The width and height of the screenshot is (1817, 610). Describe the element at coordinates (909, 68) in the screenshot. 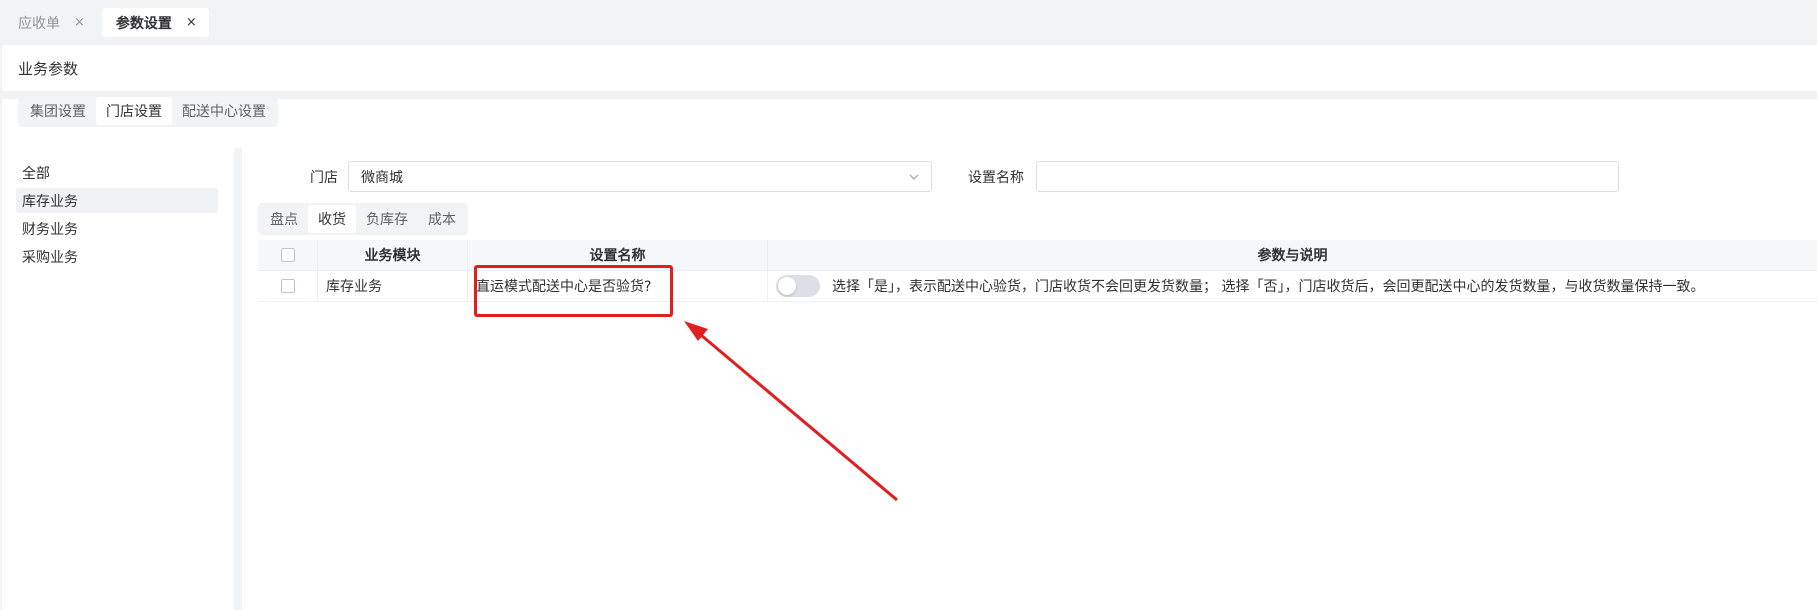

I see `page-header: 业务参数` at that location.